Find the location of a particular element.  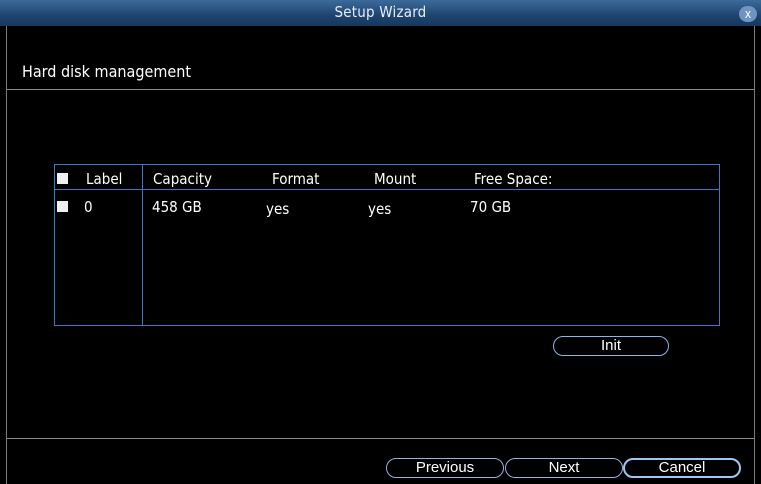

disk-mount: yes is located at coordinates (379, 209).